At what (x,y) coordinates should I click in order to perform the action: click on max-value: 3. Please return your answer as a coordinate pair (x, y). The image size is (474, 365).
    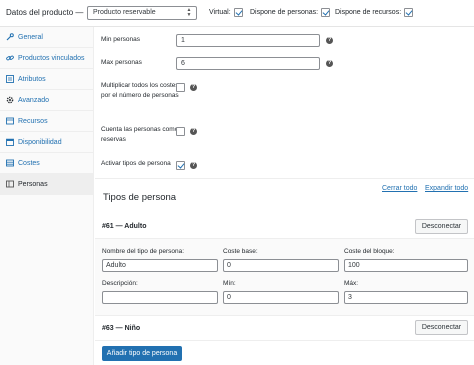
    Looking at the image, I should click on (350, 297).